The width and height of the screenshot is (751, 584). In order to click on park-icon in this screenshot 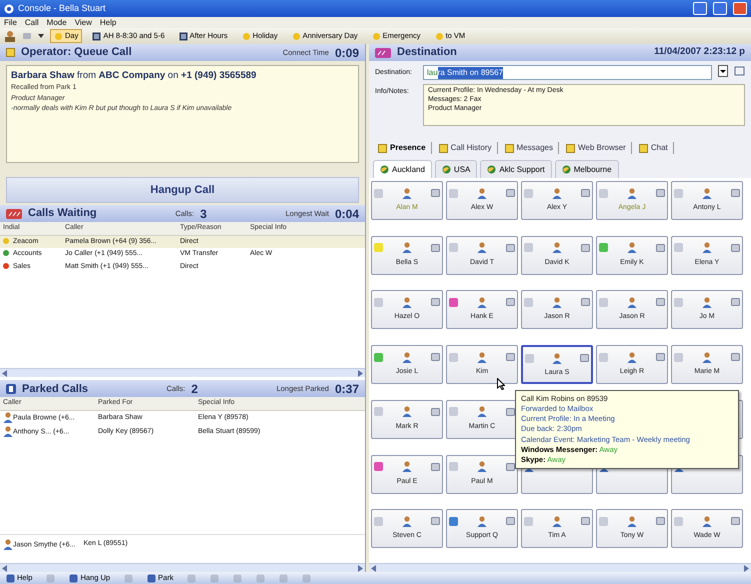, I will do `click(11, 389)`.